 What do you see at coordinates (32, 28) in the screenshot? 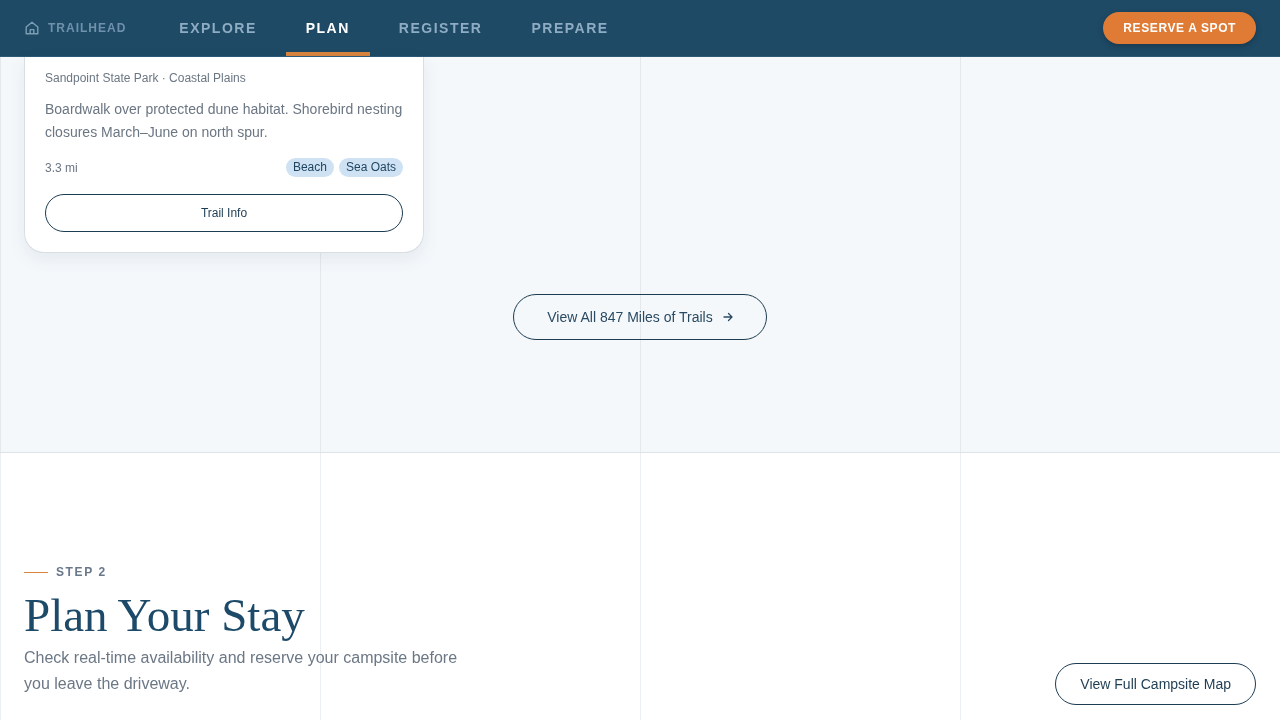
I see `home-icon` at bounding box center [32, 28].